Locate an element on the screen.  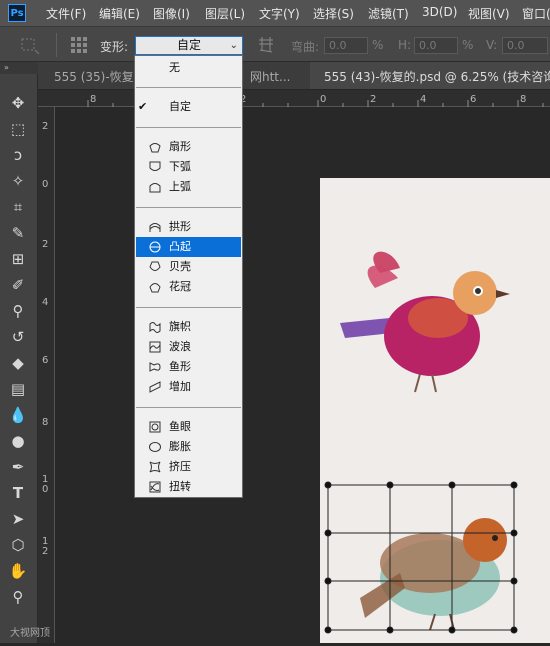
hand-tool-icon: ✋ is located at coordinates (18, 571).